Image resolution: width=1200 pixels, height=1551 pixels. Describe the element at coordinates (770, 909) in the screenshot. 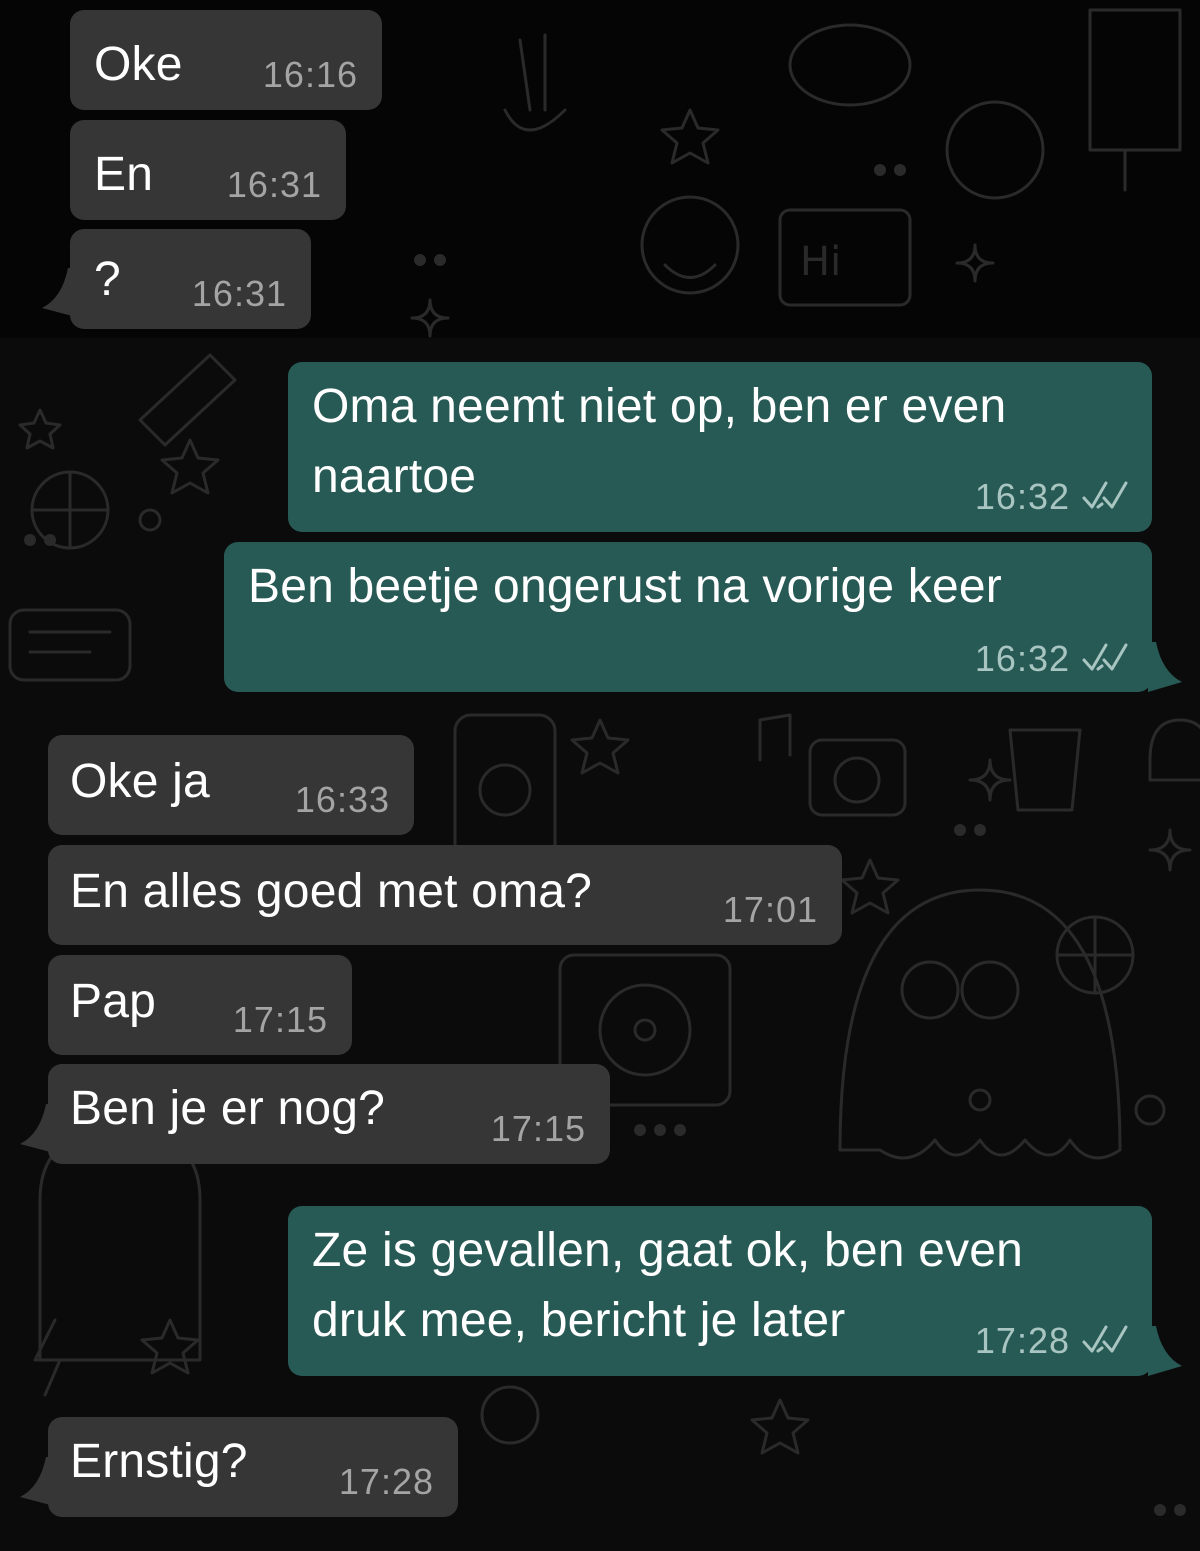

I see `message-time: 17:01` at that location.